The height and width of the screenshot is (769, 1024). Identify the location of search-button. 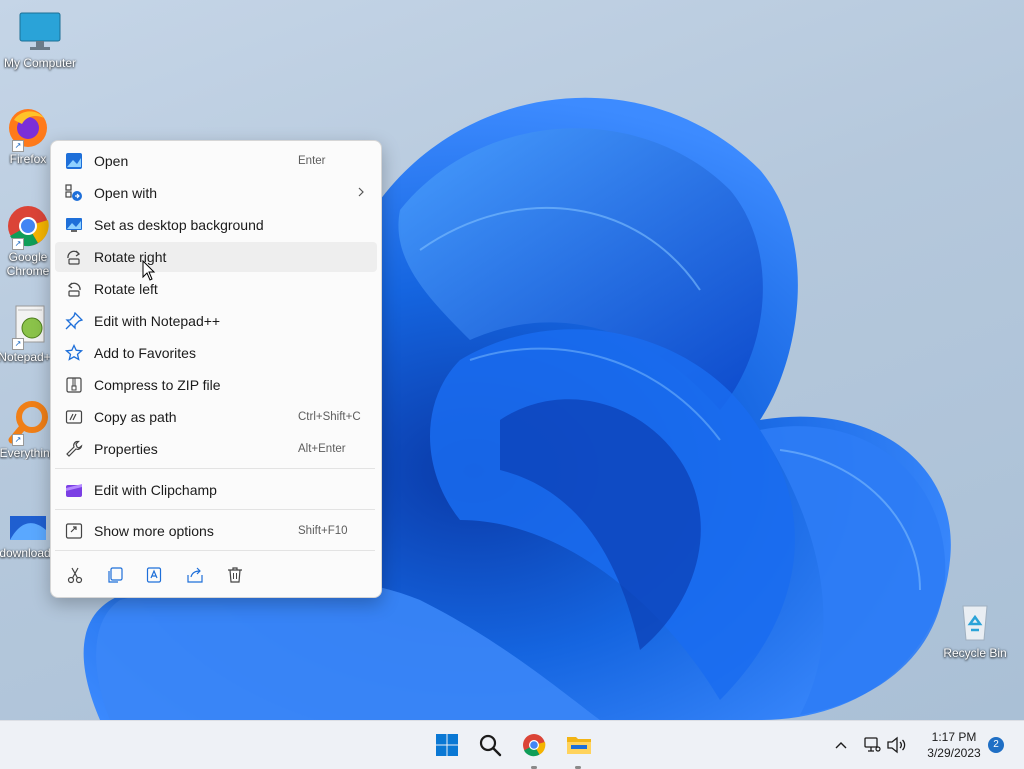
(490, 745).